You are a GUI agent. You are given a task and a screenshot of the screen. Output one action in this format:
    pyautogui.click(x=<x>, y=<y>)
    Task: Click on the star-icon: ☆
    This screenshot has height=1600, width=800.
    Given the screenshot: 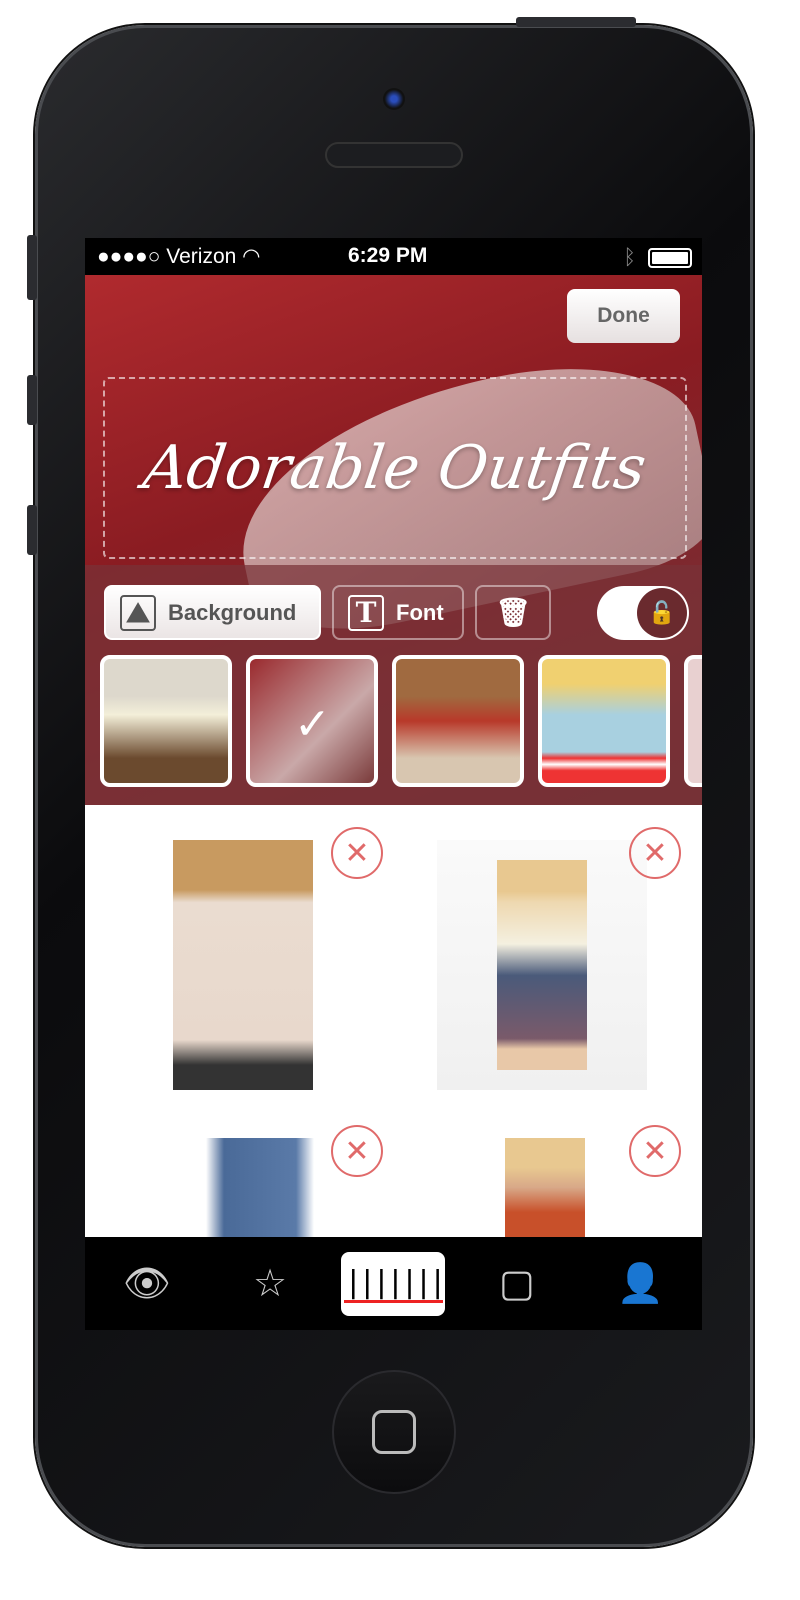 What is the action you would take?
    pyautogui.click(x=270, y=1284)
    